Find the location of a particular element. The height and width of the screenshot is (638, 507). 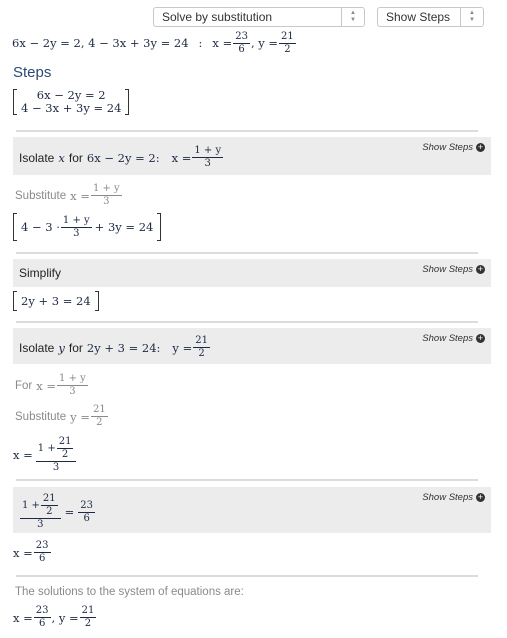

x-result: x = 23 6 is located at coordinates (32, 552).